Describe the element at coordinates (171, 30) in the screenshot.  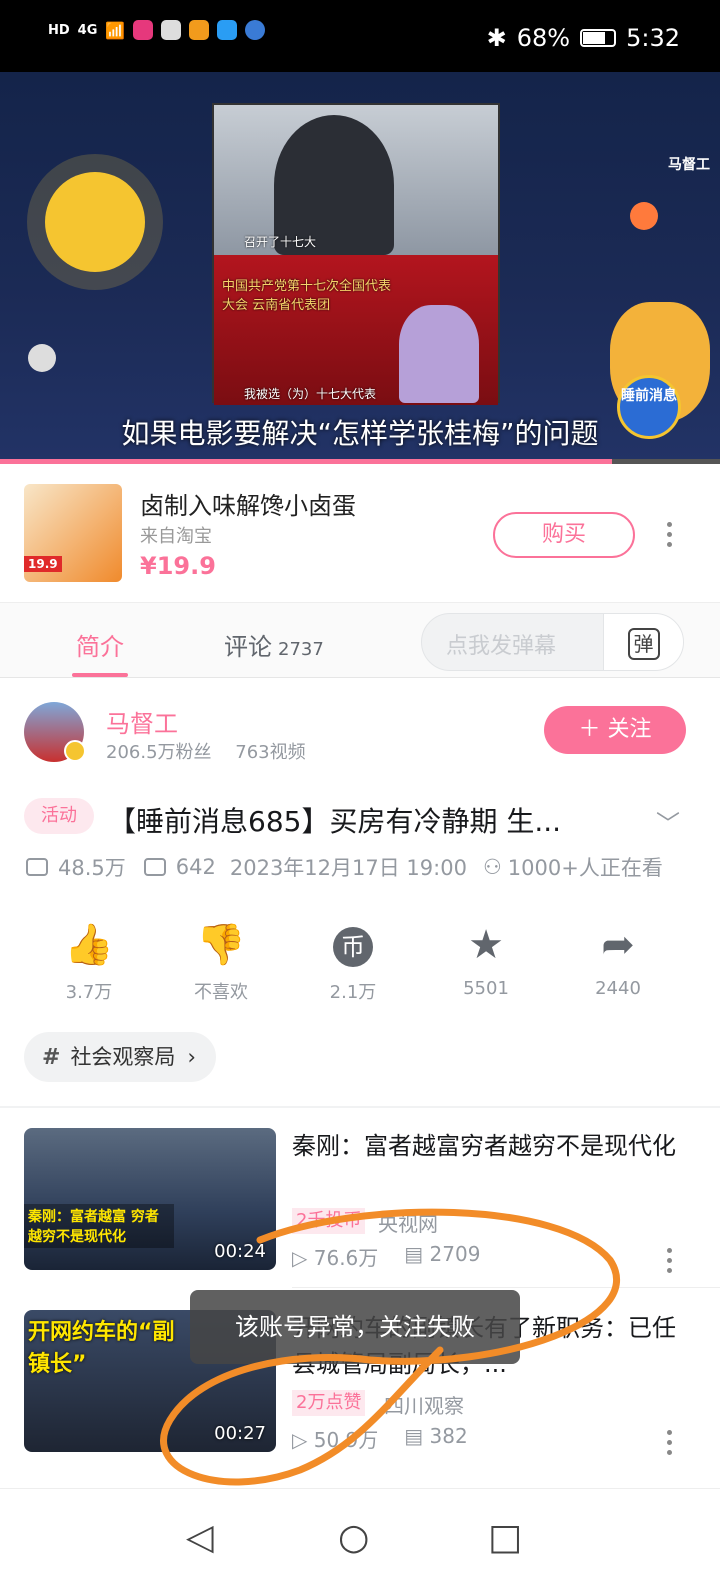
I see `app-icon-white` at that location.